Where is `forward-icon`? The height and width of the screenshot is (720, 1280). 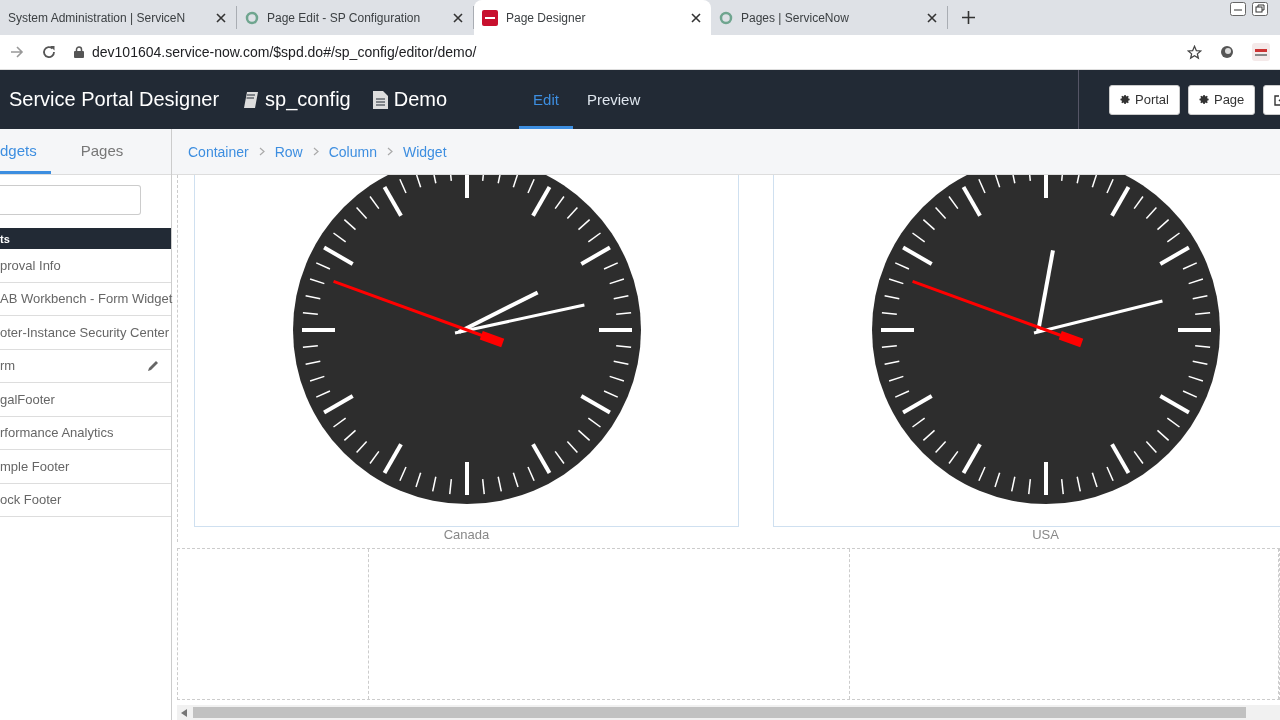 forward-icon is located at coordinates (17, 52).